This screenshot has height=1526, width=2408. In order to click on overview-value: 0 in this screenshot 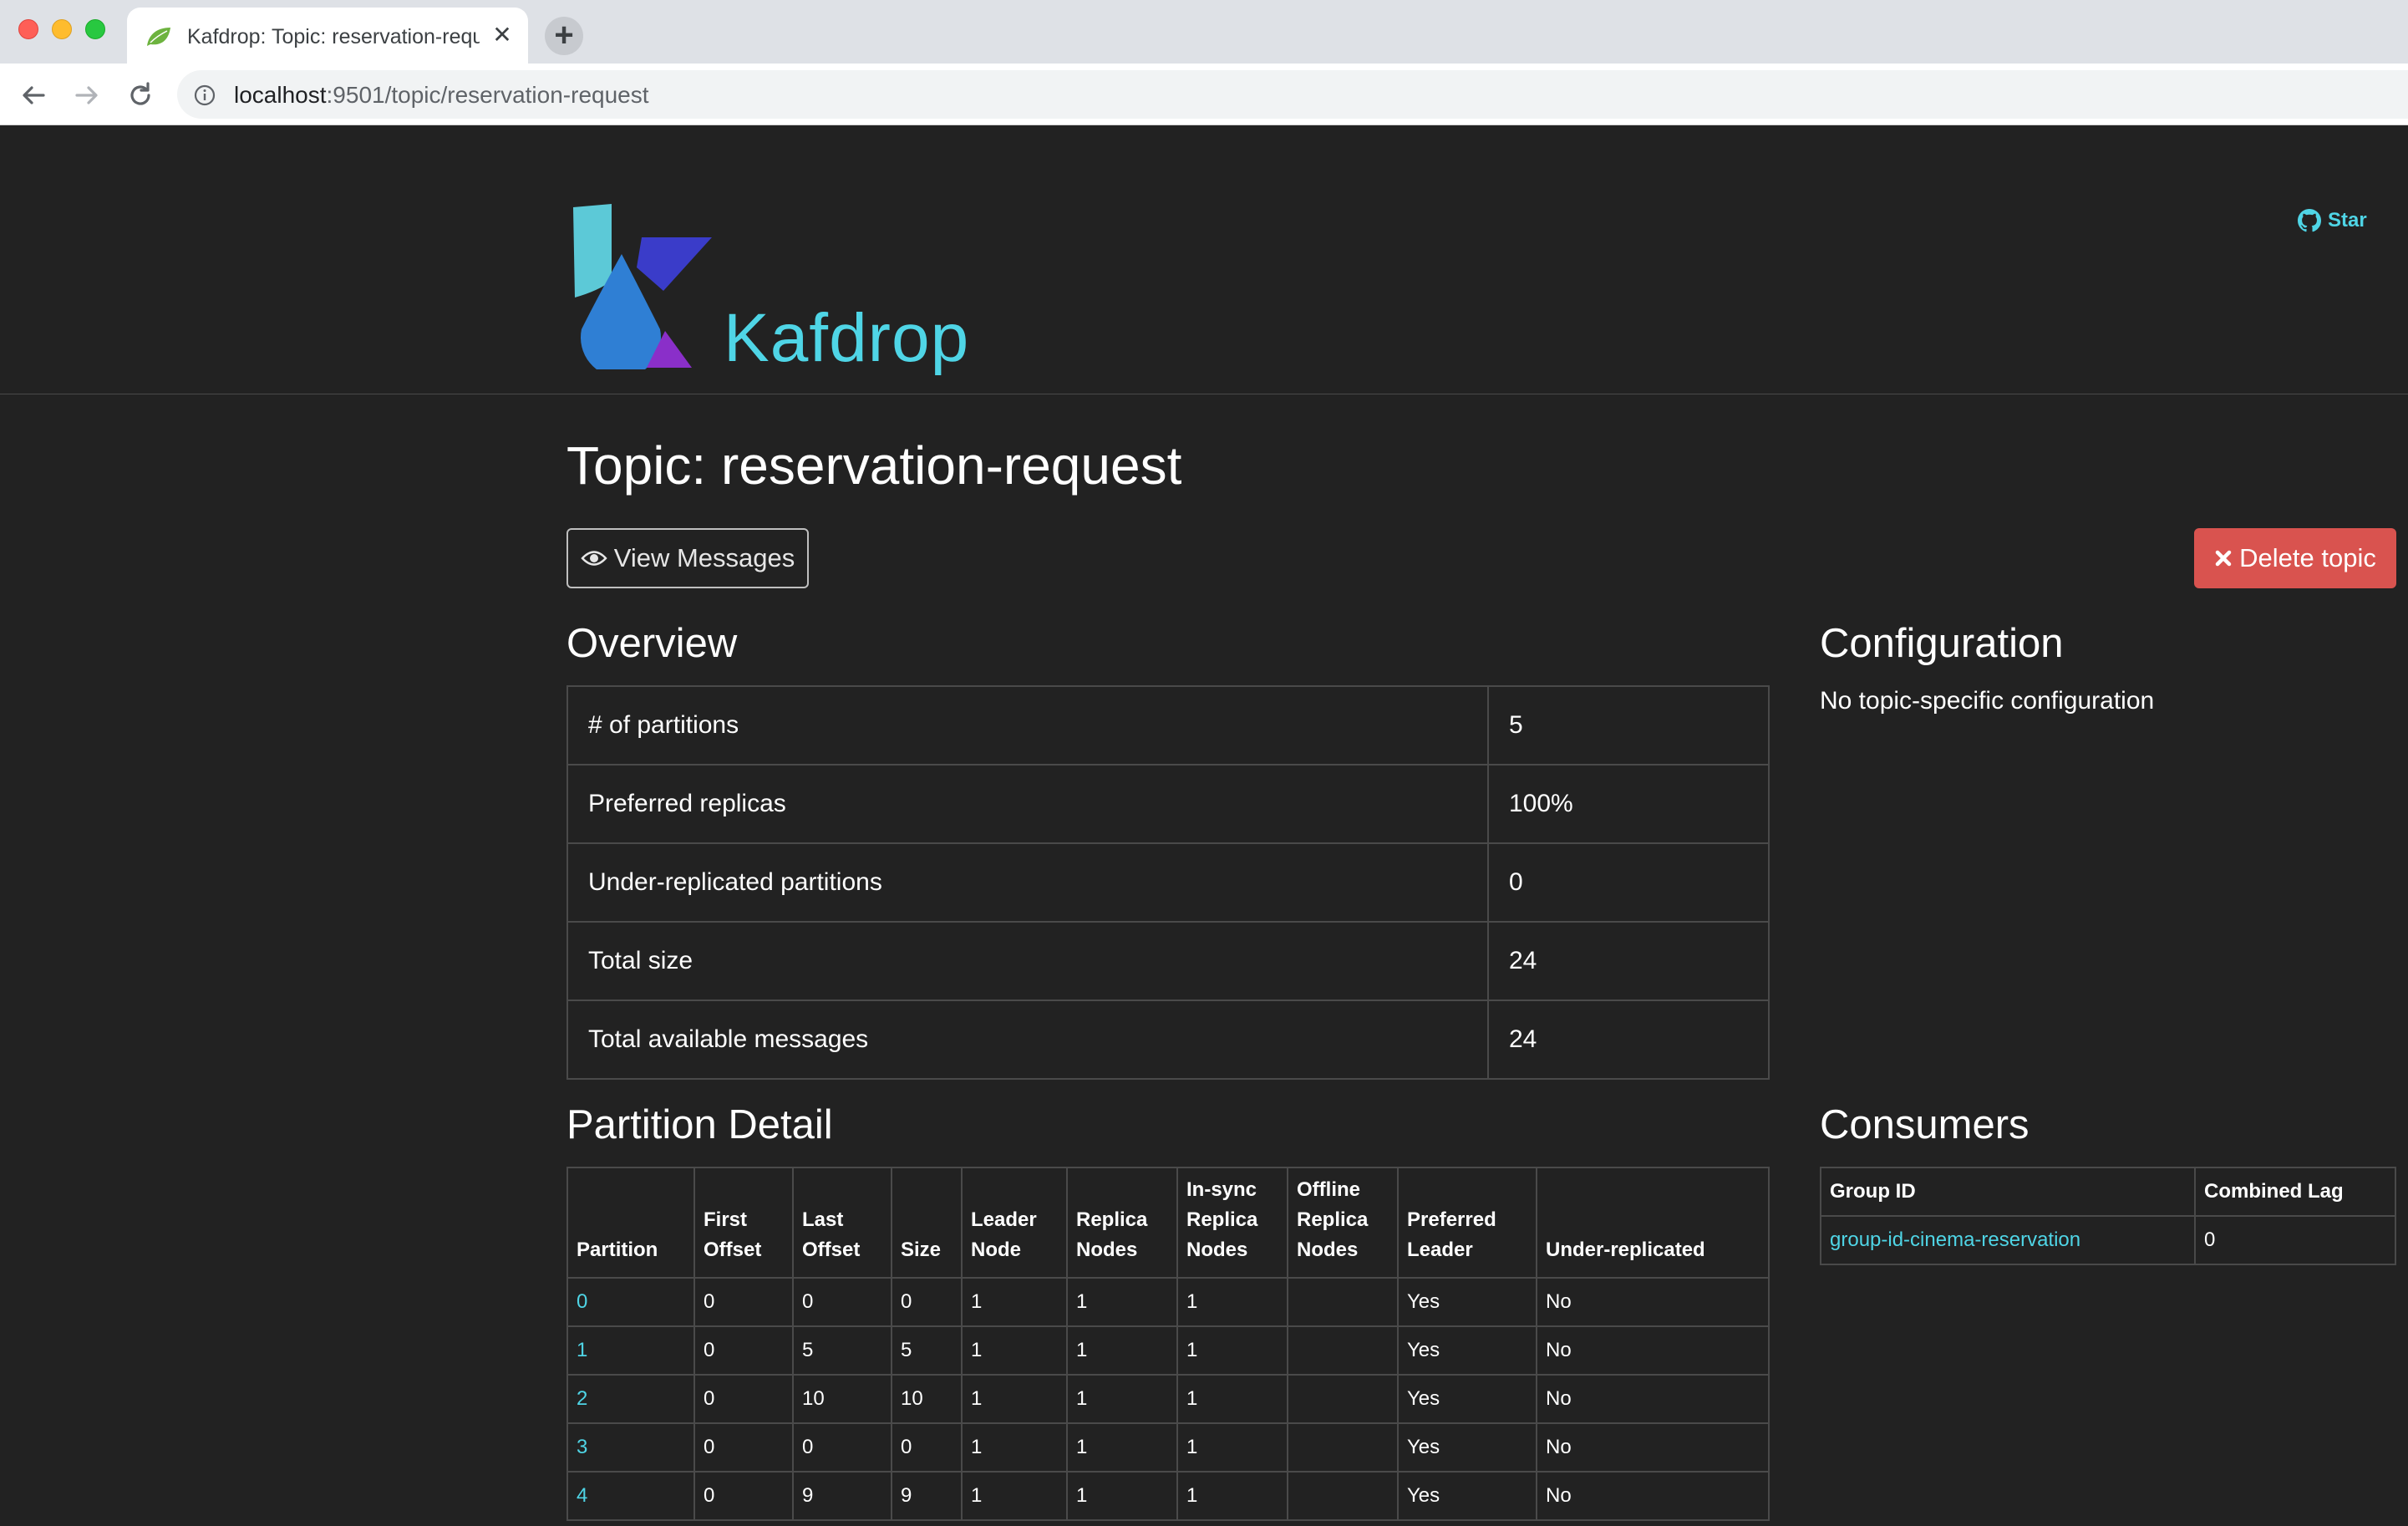, I will do `click(1628, 883)`.